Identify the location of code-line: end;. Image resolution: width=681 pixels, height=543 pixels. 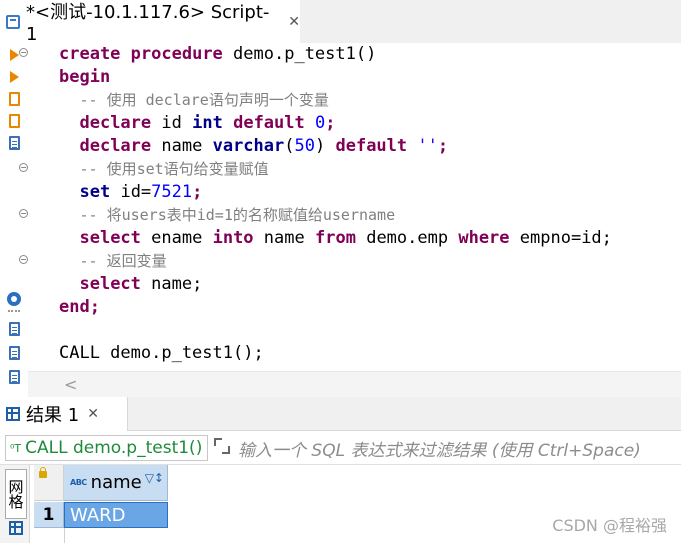
(79, 307).